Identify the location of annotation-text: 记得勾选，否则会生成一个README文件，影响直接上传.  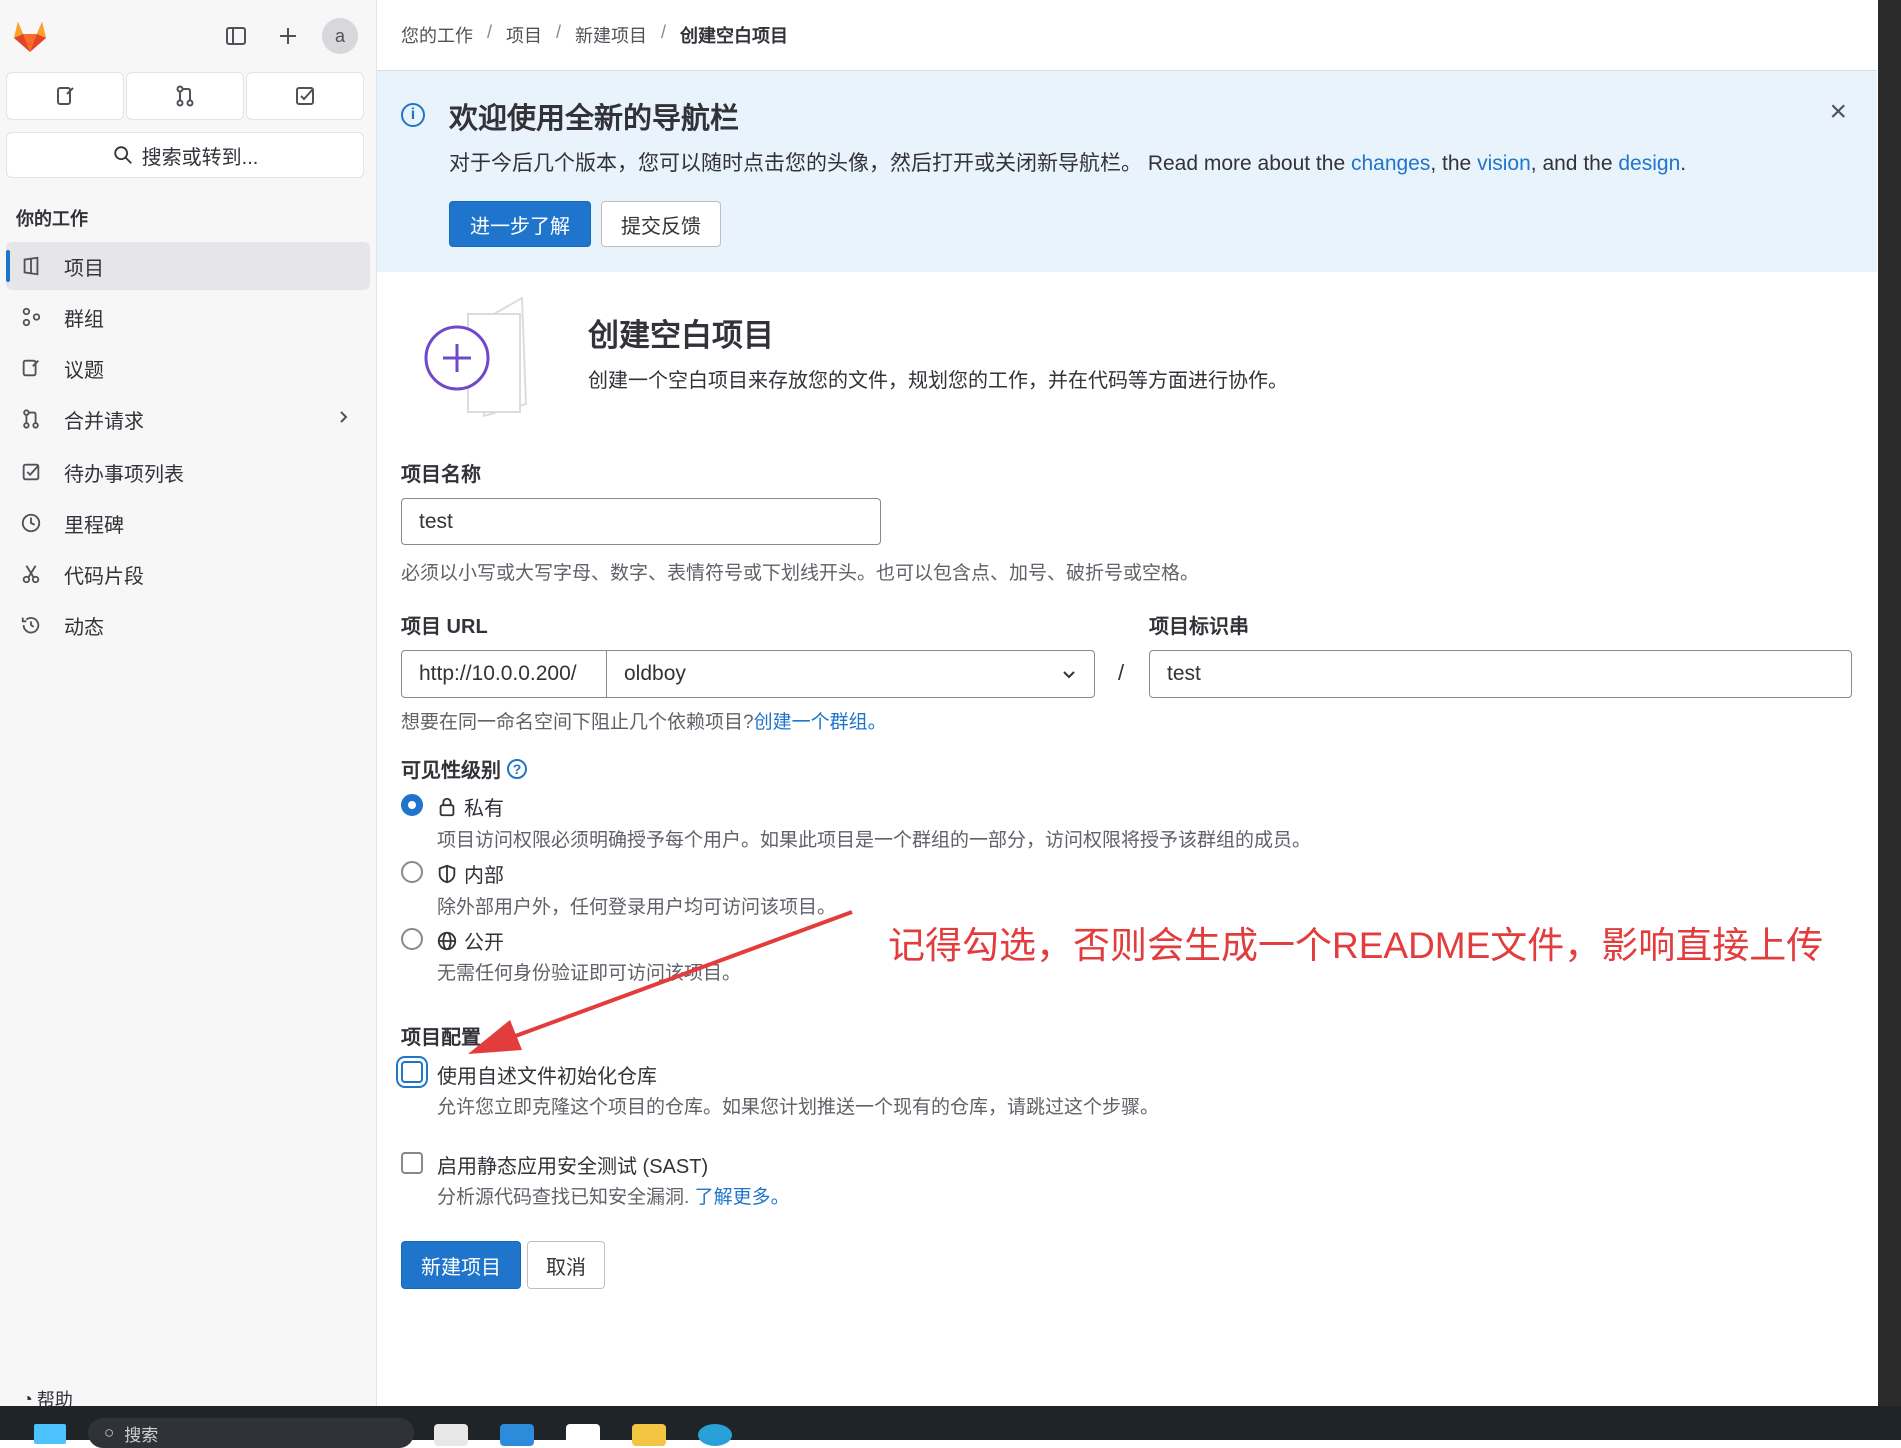
(1356, 945).